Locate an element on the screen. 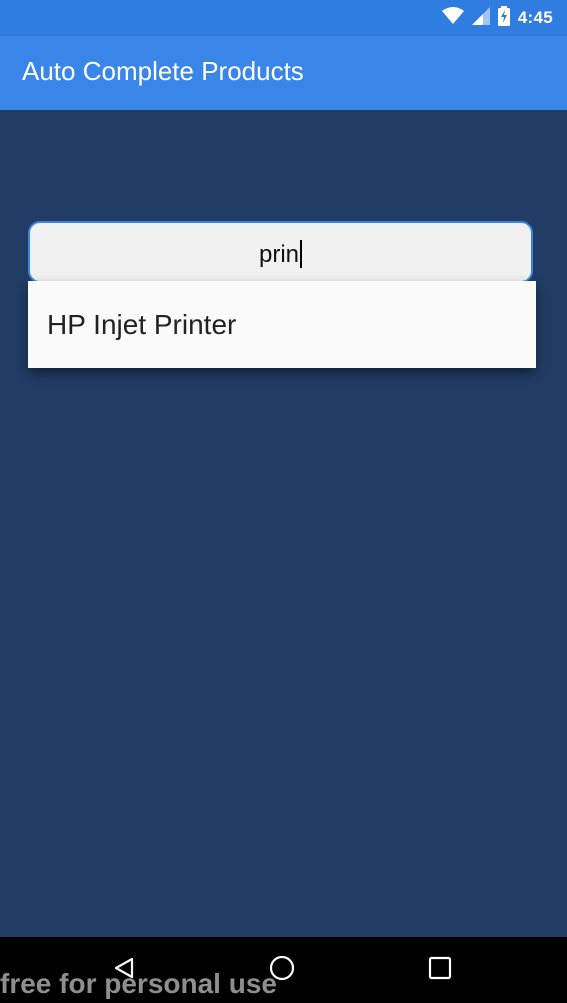 The width and height of the screenshot is (567, 1003). recents-button is located at coordinates (440, 970).